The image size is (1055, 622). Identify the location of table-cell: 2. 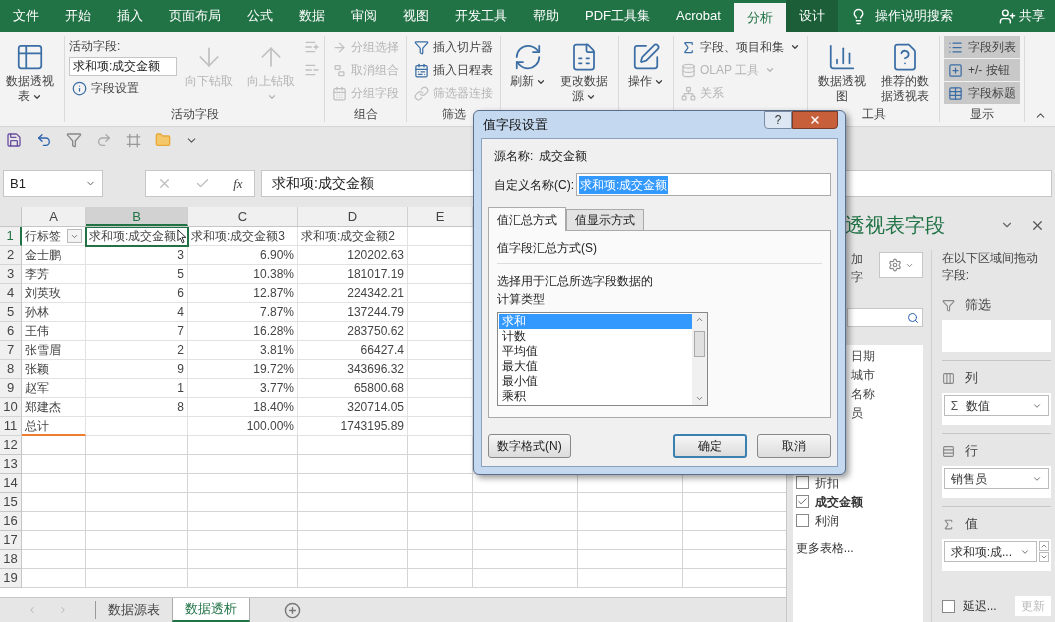
(137, 350).